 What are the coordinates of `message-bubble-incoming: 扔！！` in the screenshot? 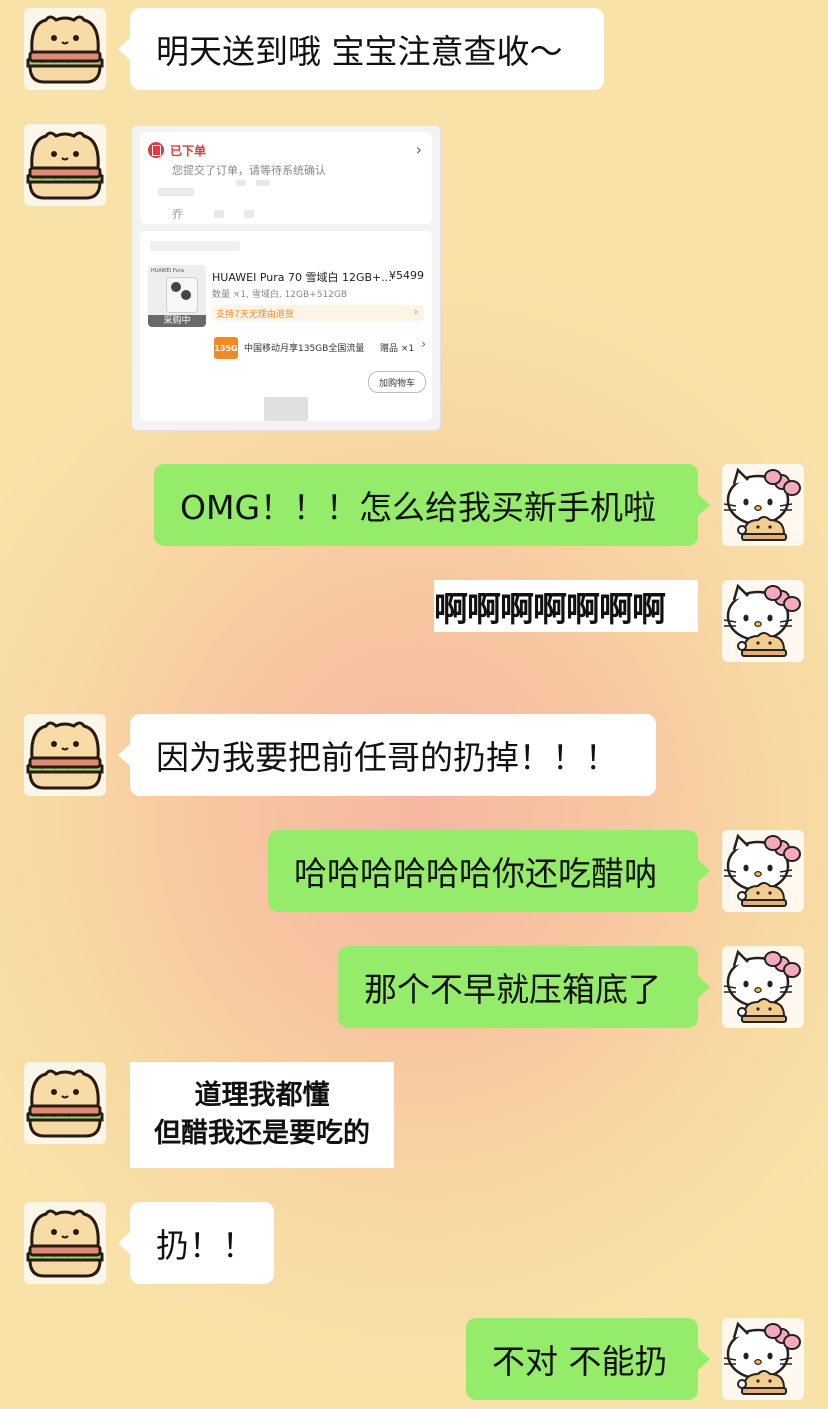 It's located at (196, 1243).